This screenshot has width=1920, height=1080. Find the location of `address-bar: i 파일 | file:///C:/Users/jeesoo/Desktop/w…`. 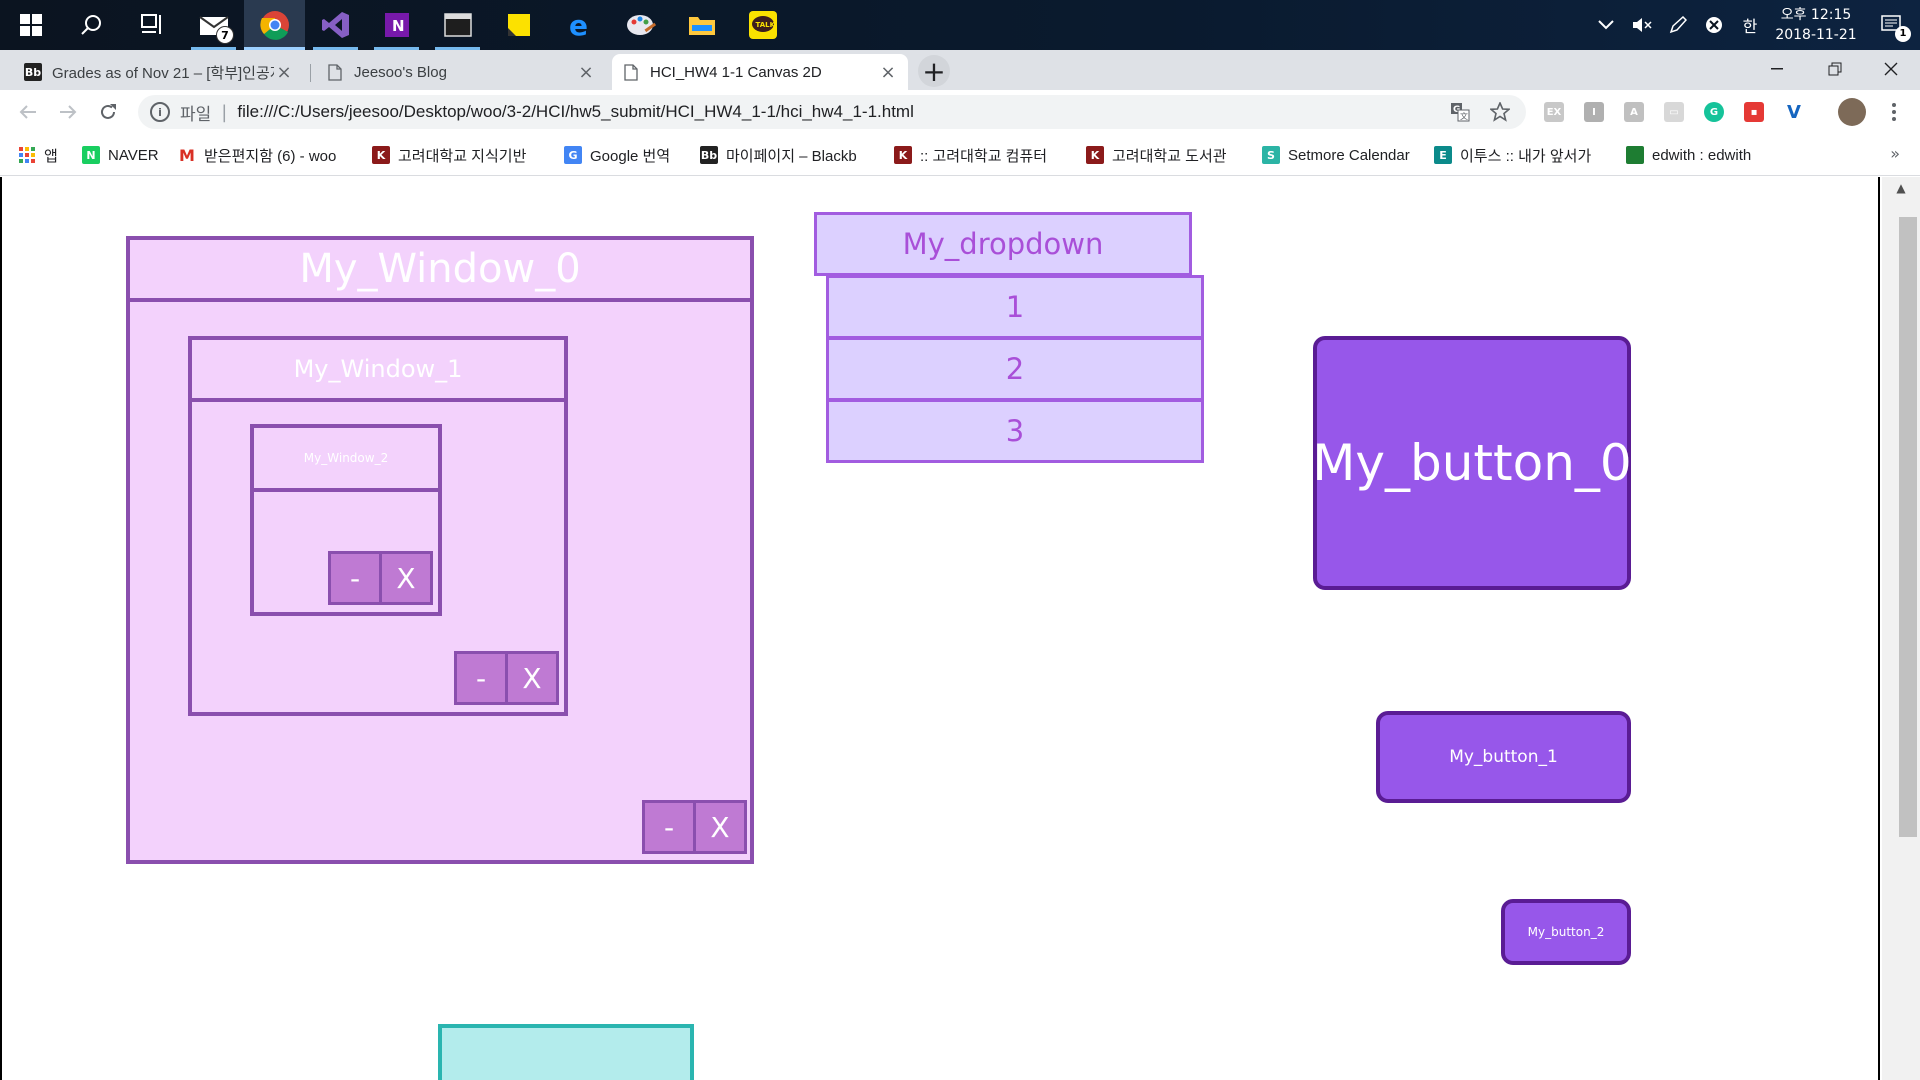

address-bar: i 파일 | file:///C:/Users/jeesoo/Desktop/w… is located at coordinates (832, 112).